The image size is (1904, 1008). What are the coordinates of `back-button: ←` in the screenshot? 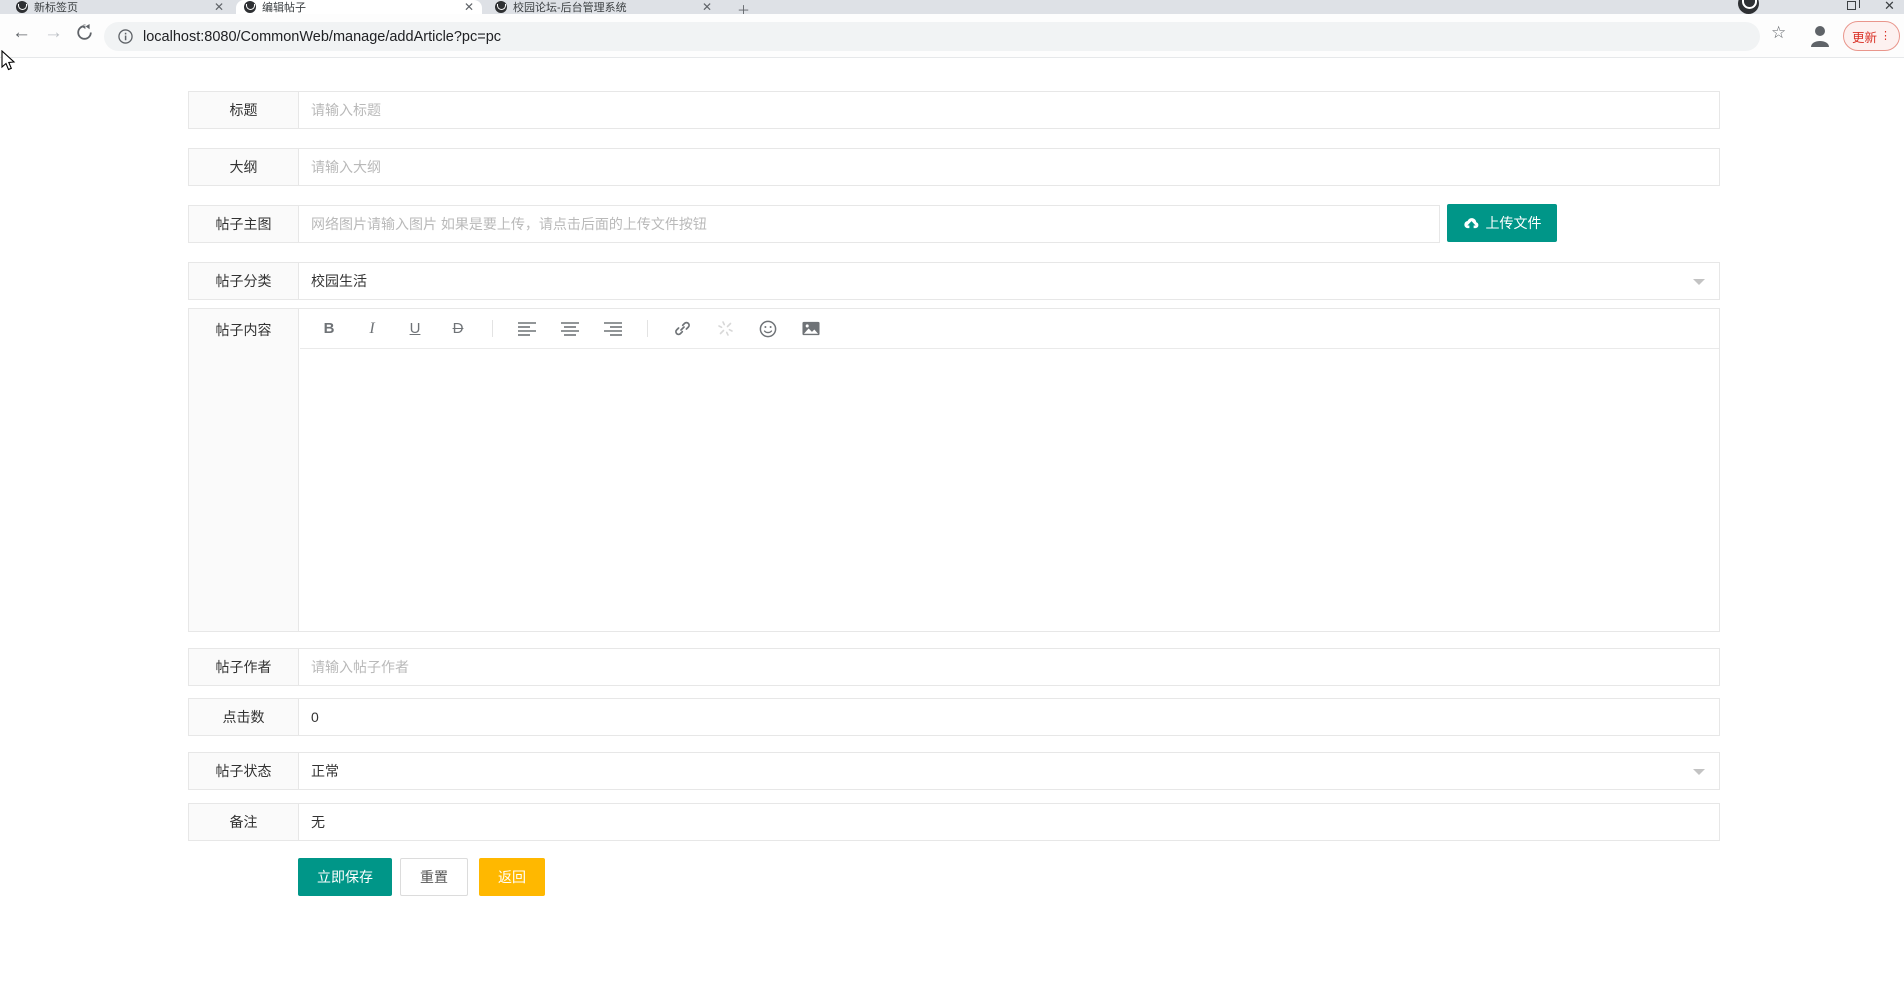 It's located at (21, 33).